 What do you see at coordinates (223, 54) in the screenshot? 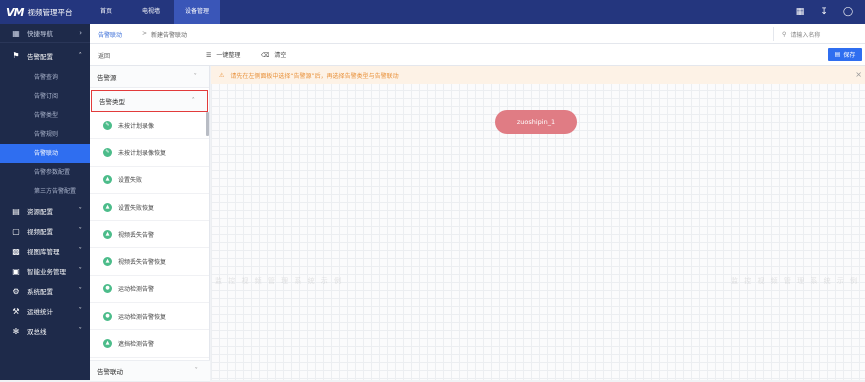
I see `arrange-button: ☰ 一键整理` at bounding box center [223, 54].